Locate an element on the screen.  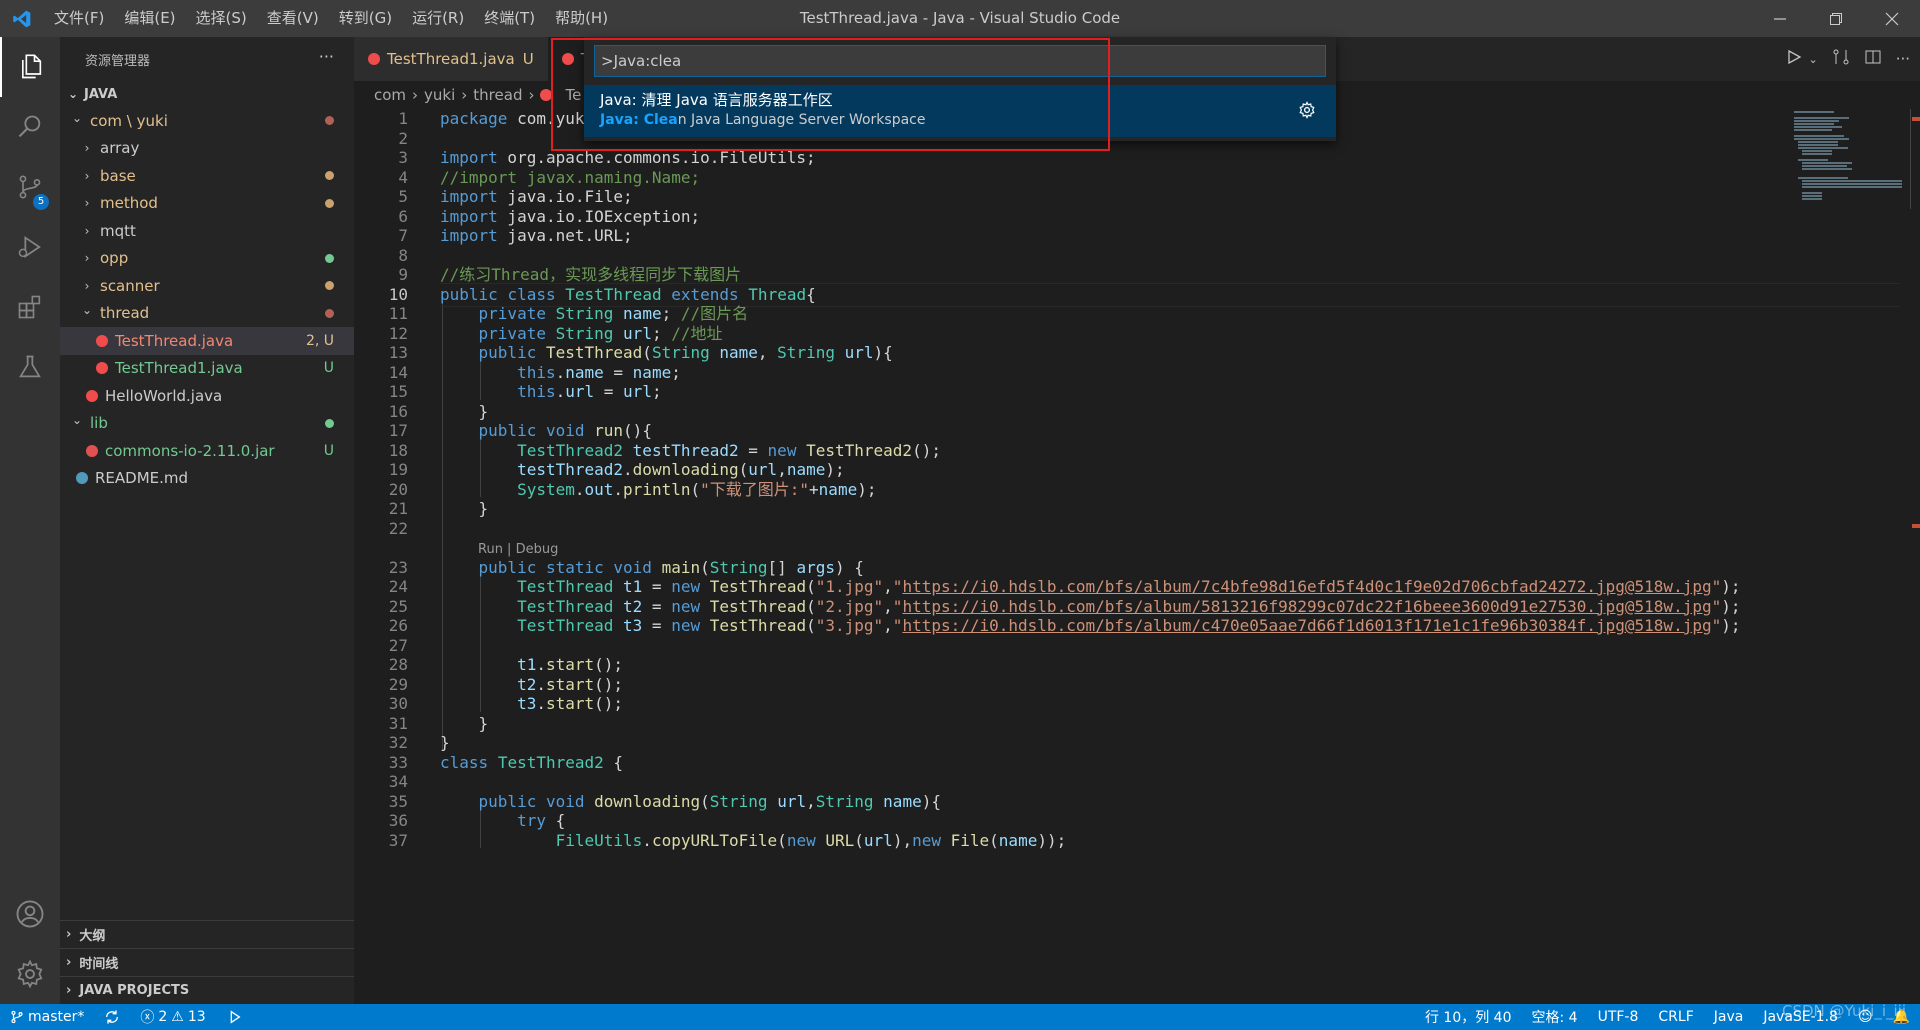
tree-item-label: commons-io-2.11.0.jar is located at coordinates (190, 450).